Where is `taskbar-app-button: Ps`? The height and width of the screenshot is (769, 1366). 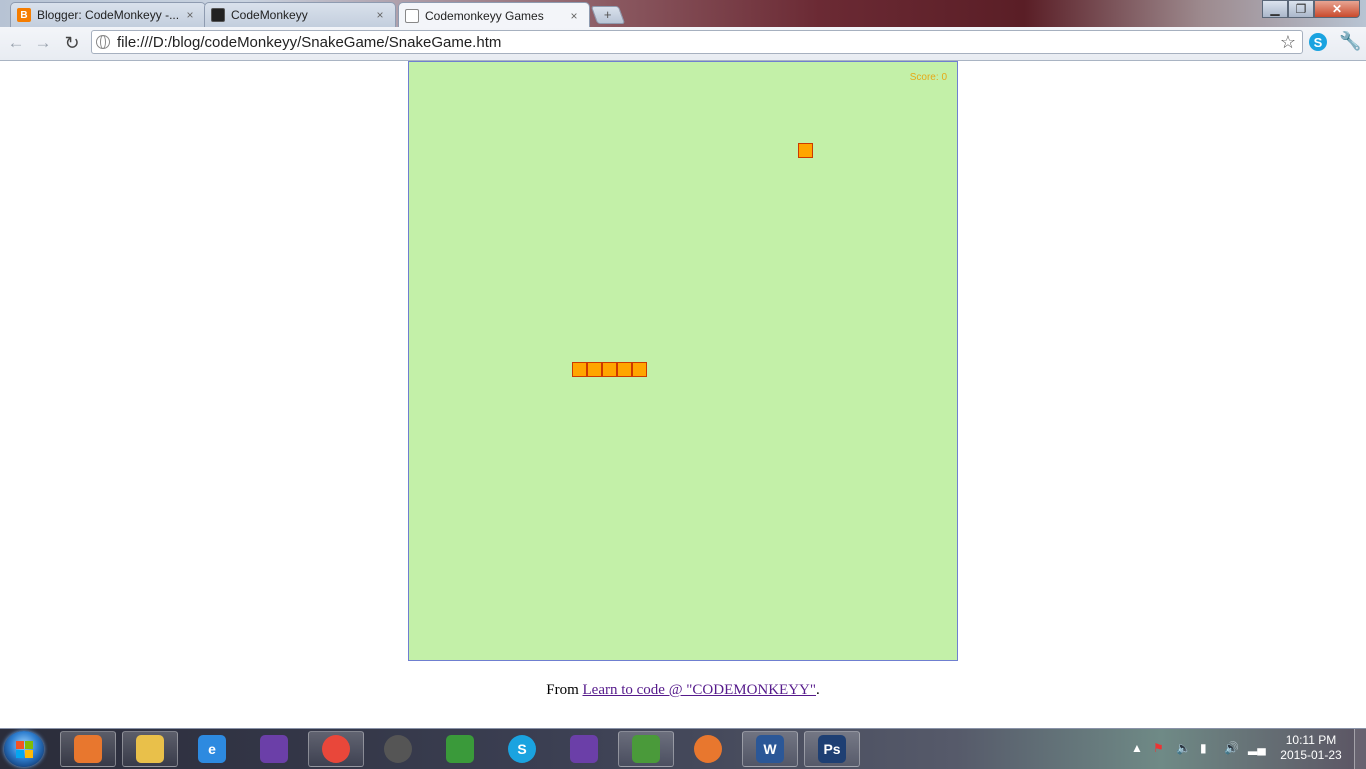 taskbar-app-button: Ps is located at coordinates (832, 749).